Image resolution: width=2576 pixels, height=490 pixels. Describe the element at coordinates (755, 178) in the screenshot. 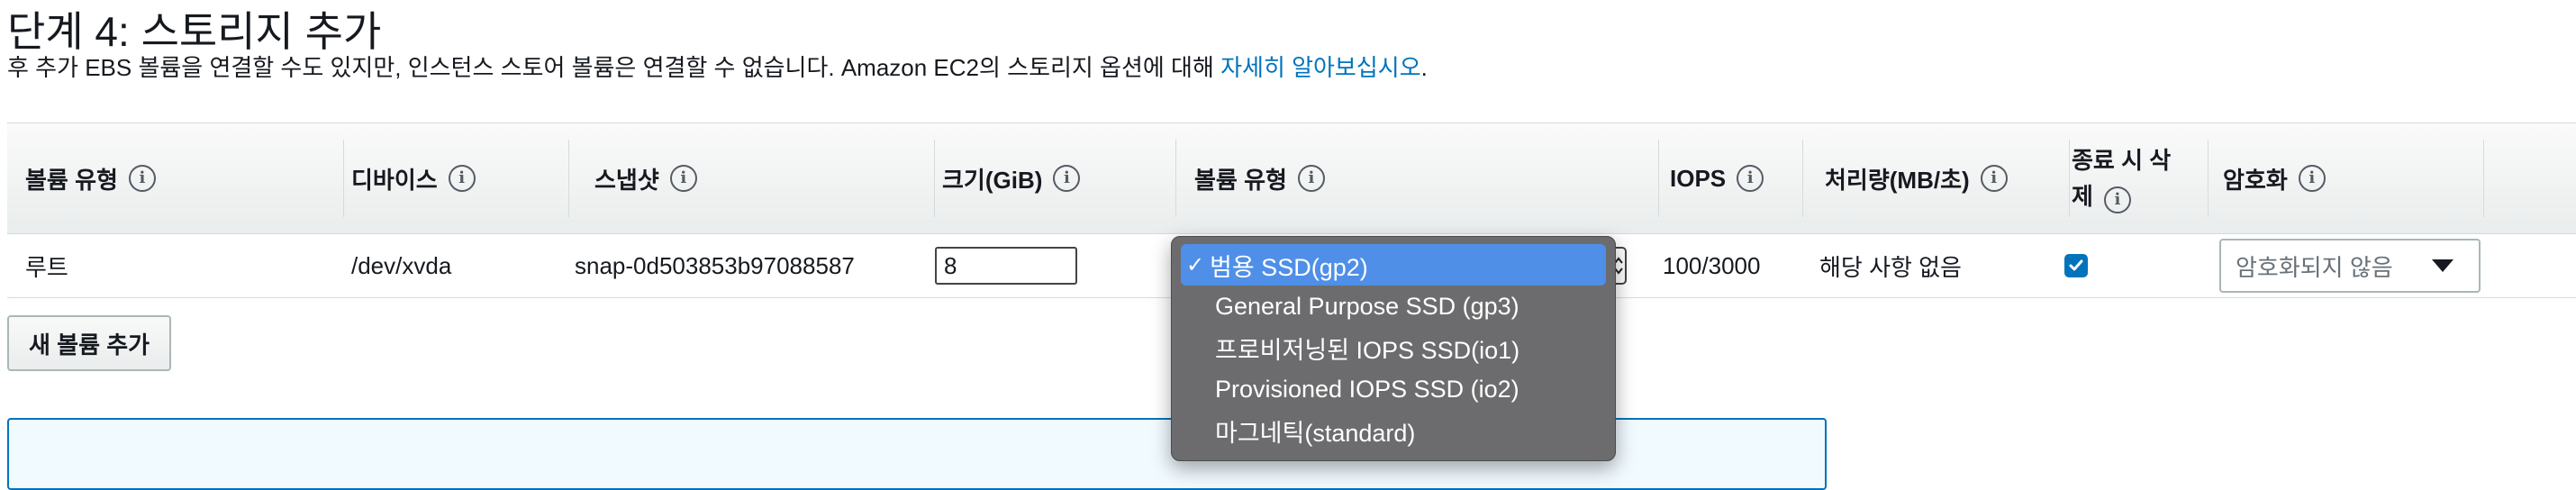

I see `header-snapshot: 스냅샷 i` at that location.